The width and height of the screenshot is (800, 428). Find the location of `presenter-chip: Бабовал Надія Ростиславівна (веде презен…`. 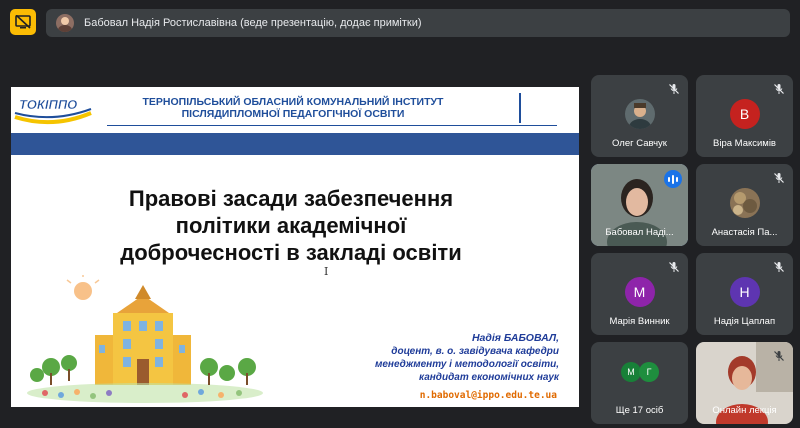

presenter-chip: Бабовал Надія Ростиславівна (веде презен… is located at coordinates (418, 23).